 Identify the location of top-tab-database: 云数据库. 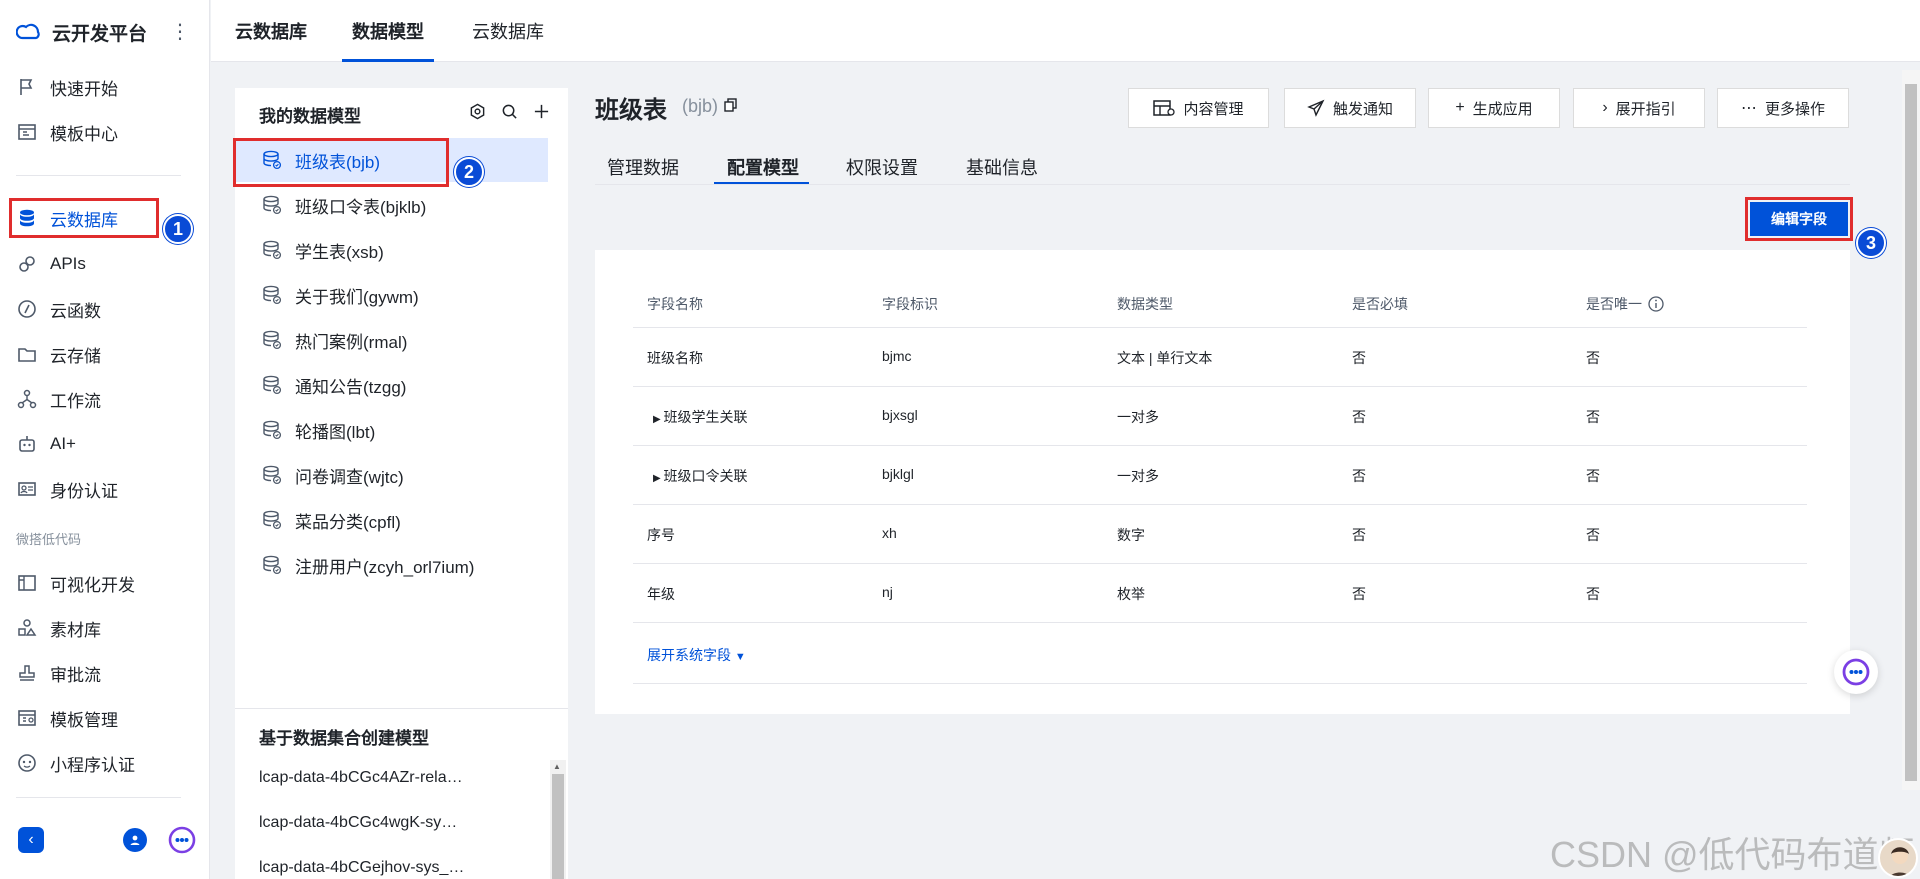
(271, 31).